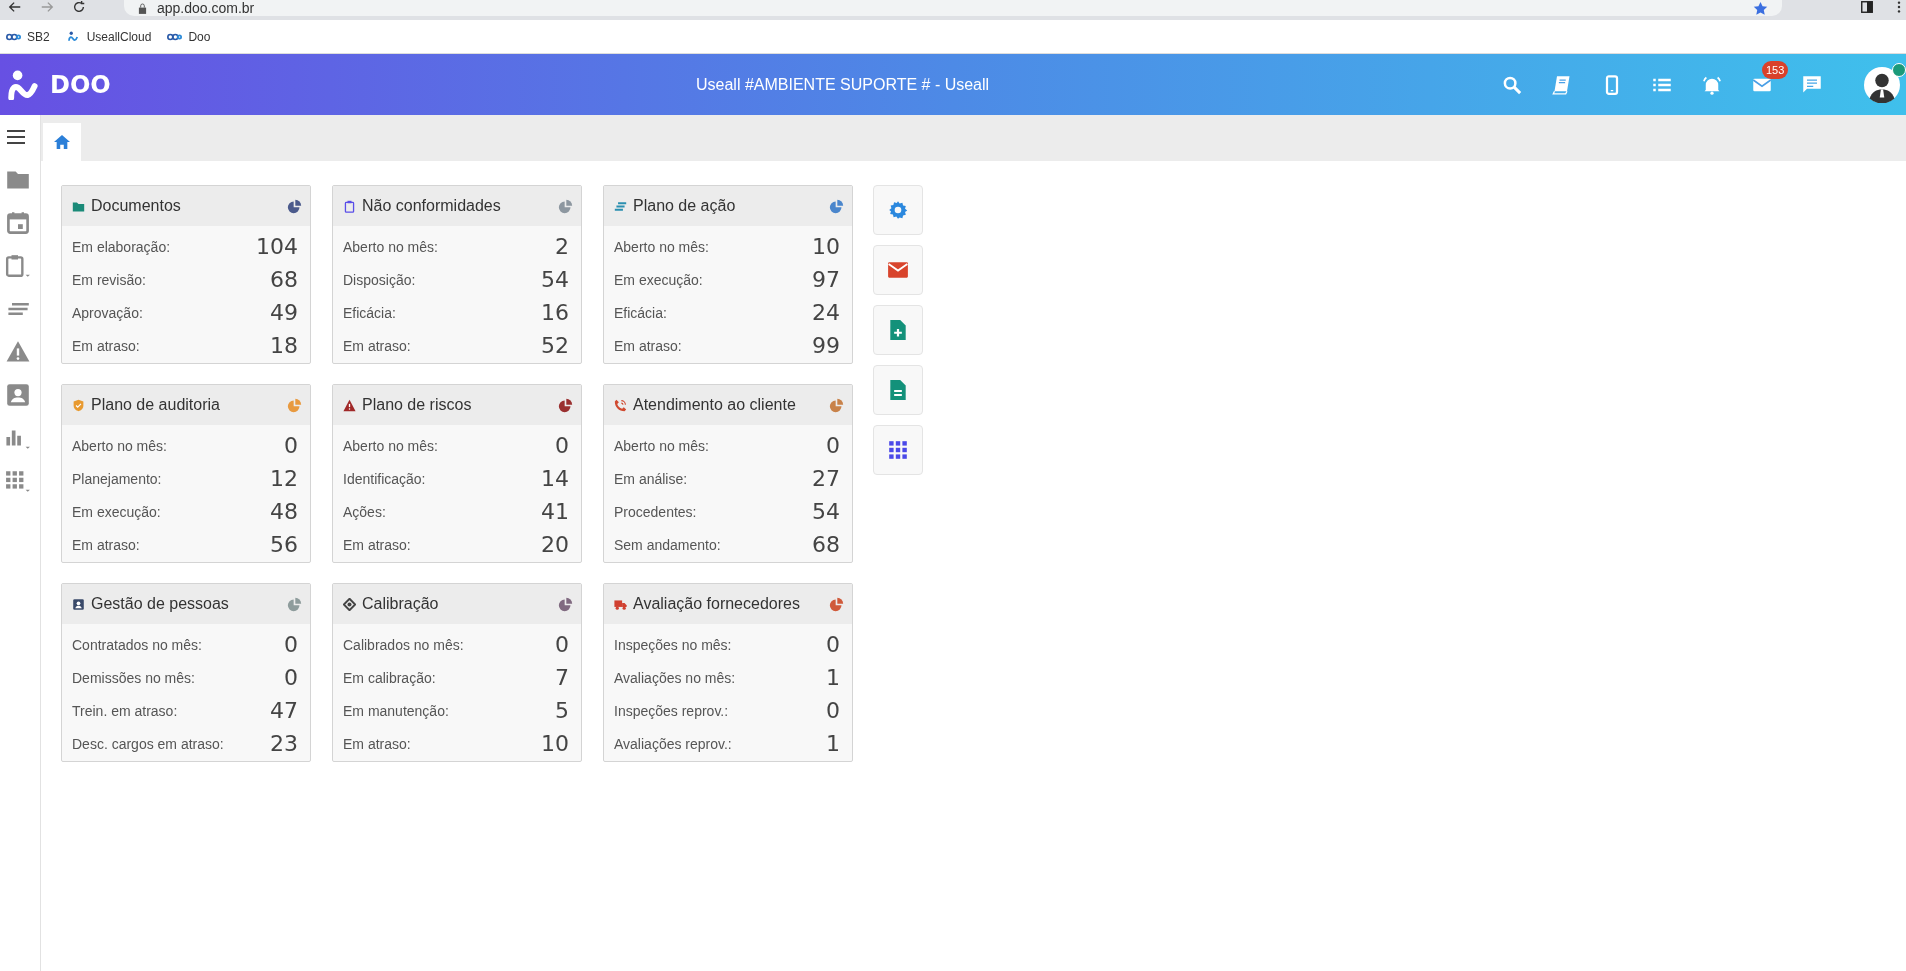 Image resolution: width=1906 pixels, height=971 pixels. I want to click on forward-arrow-icon, so click(47, 7).